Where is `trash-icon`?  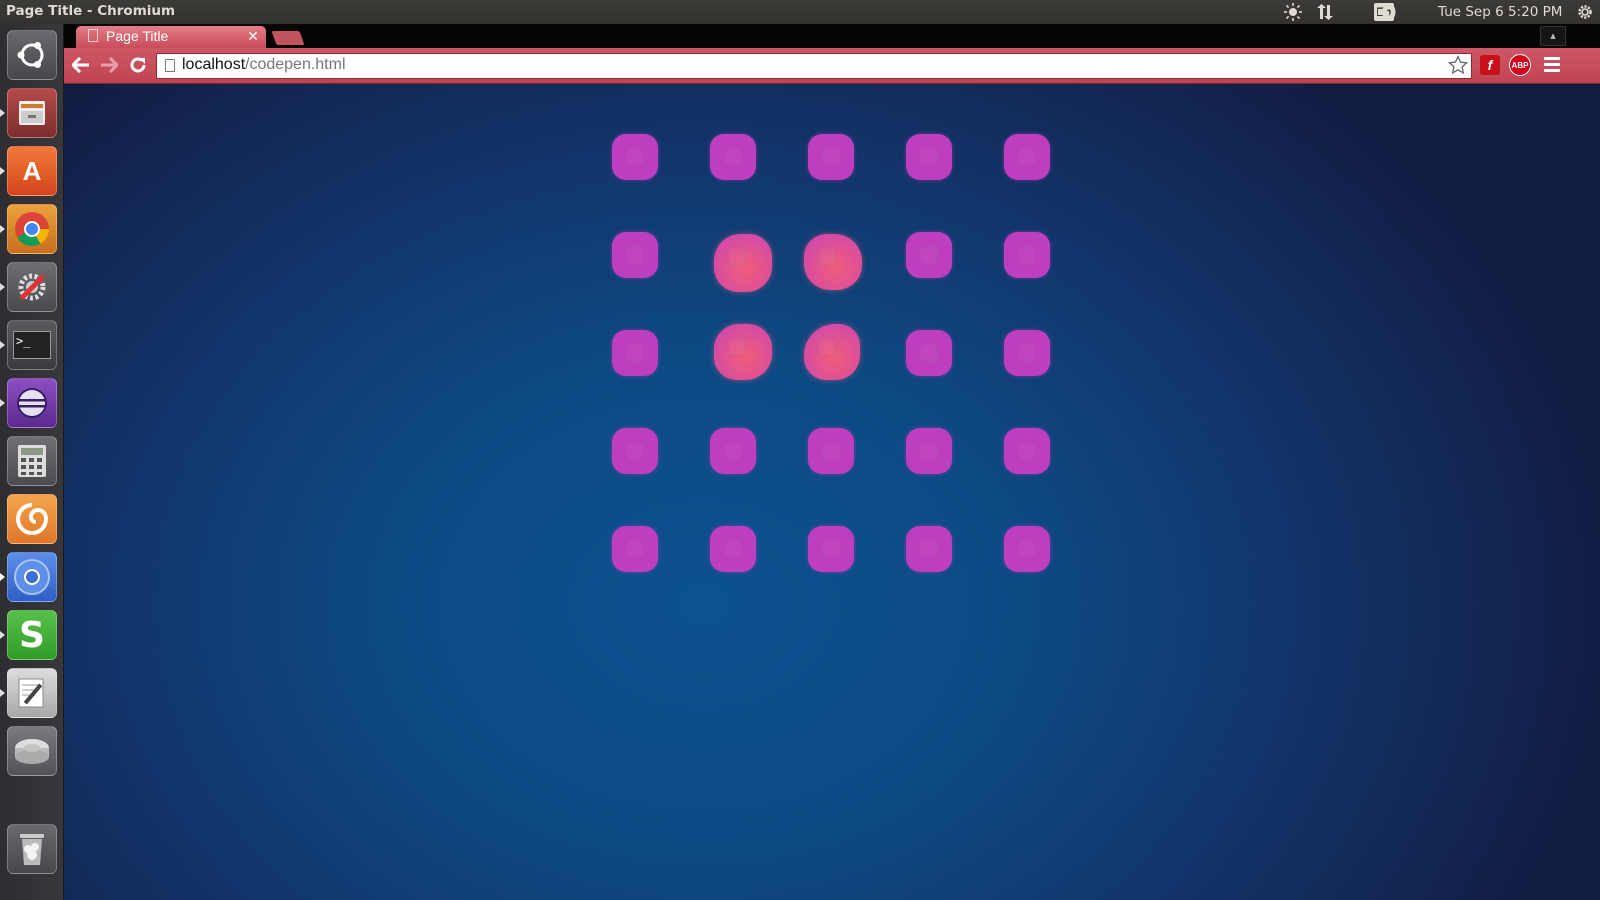
trash-icon is located at coordinates (32, 849).